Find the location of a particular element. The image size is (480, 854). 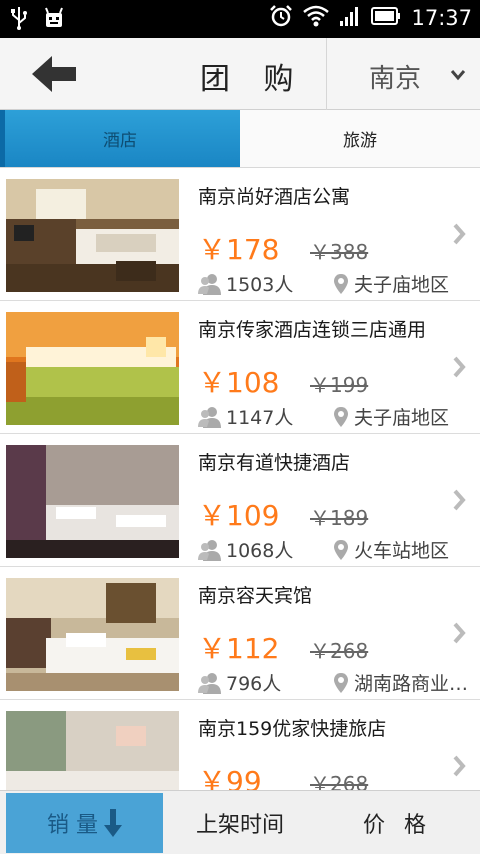

battery-icon is located at coordinates (386, 18).